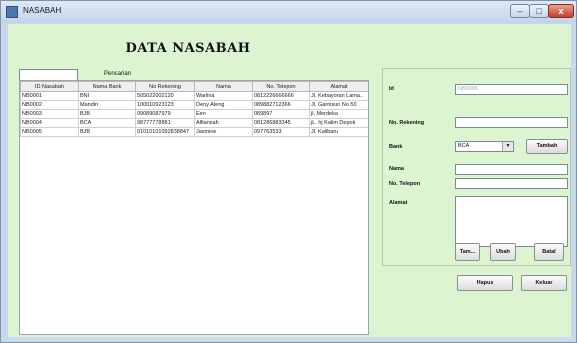  I want to click on table-cell: Warlina, so click(223, 96).